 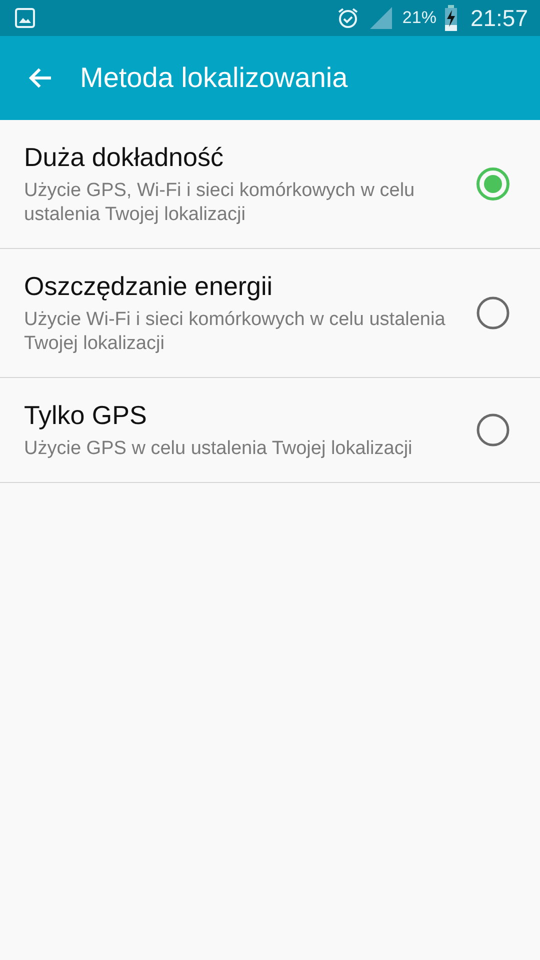 I want to click on battery-charging-icon, so click(x=451, y=18).